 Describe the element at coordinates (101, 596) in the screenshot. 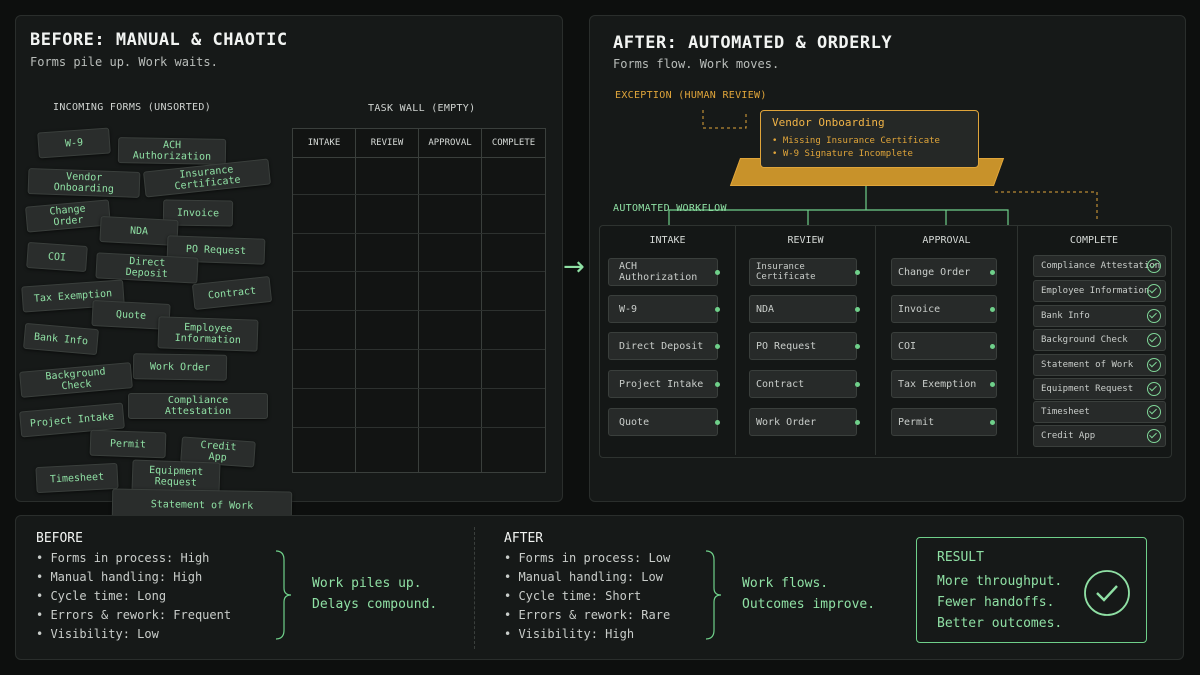

I see `summary-before-item: • Cycle time: Long` at that location.